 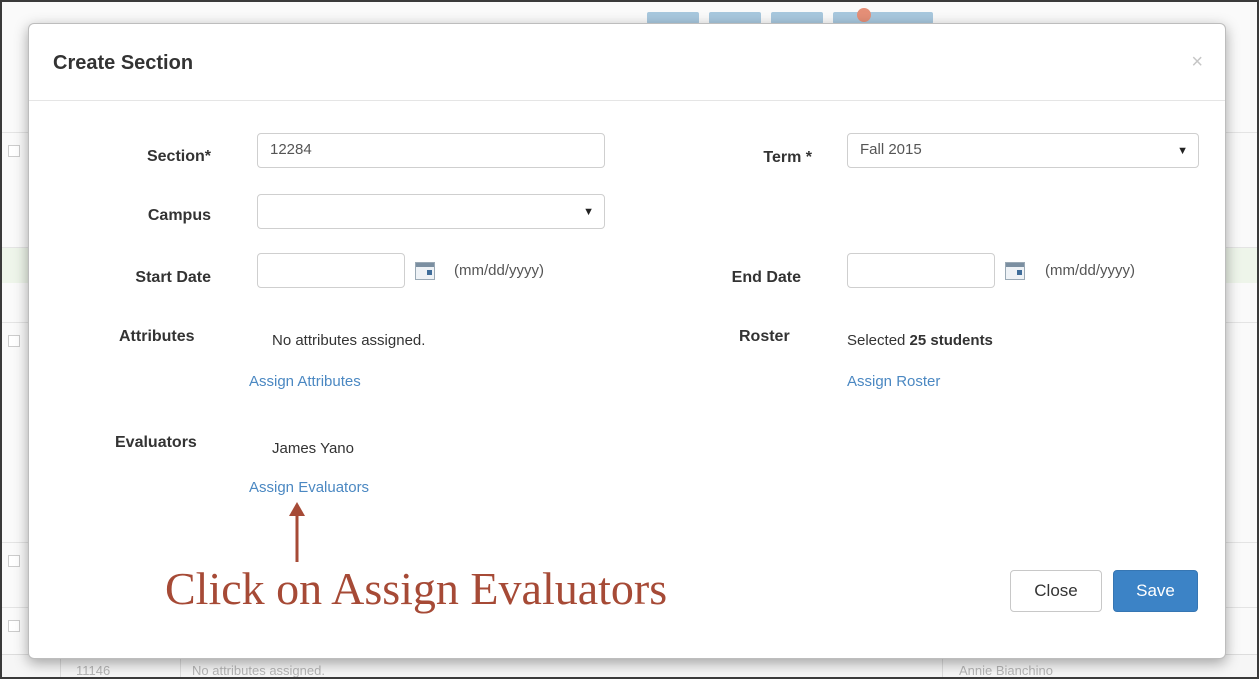 What do you see at coordinates (499, 270) in the screenshot?
I see `start-date-format-hint: (mm/dd/yyyy)` at bounding box center [499, 270].